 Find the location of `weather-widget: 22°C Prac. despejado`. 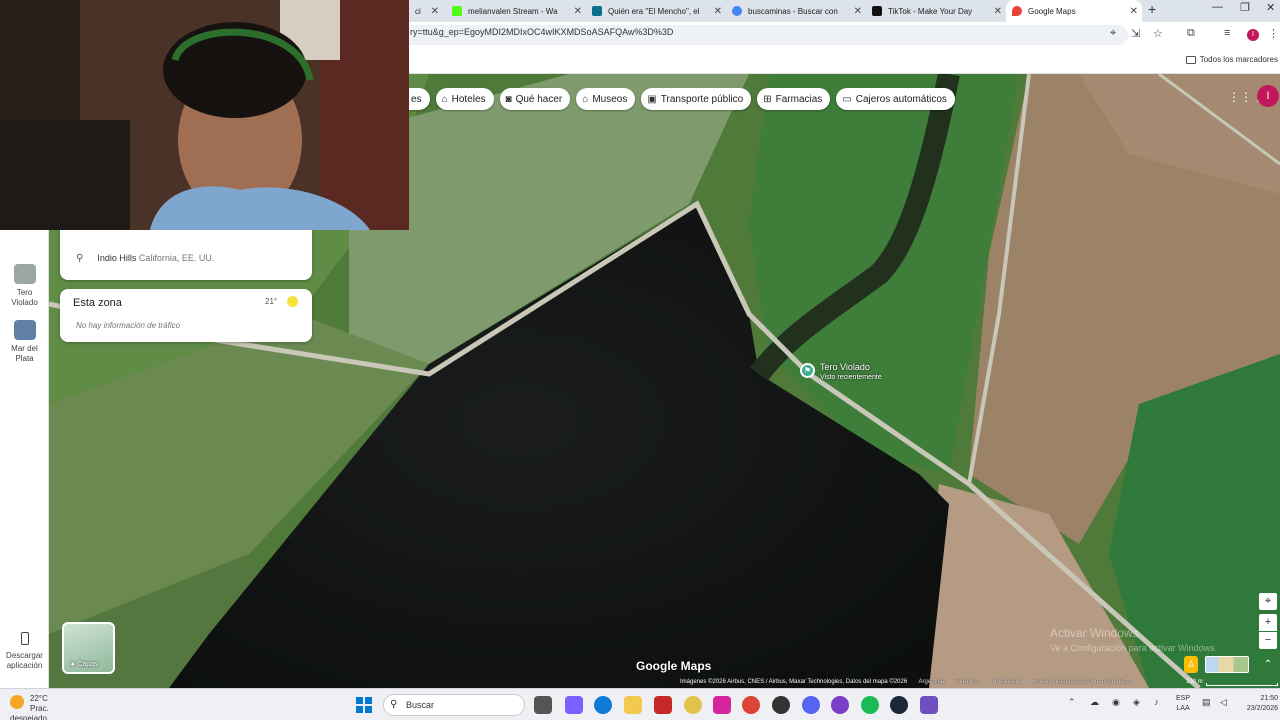

weather-widget: 22°C Prac. despejado is located at coordinates (39, 707).